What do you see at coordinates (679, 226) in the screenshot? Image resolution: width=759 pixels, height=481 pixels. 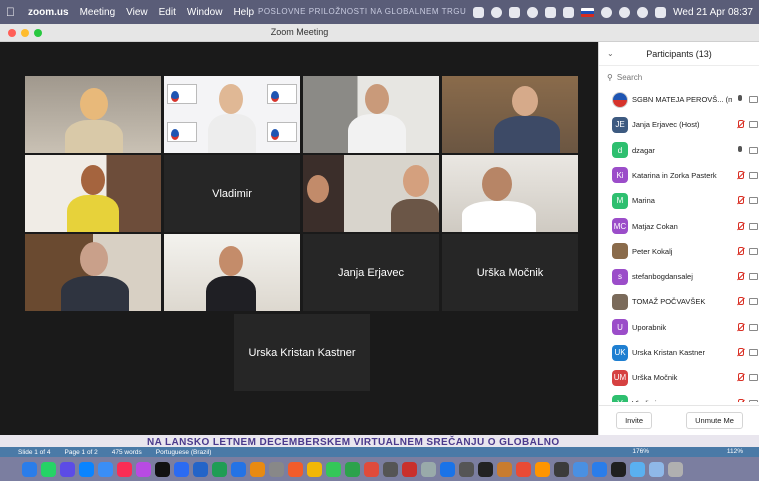 I see `participant-row: MC Matjaz Cokan` at bounding box center [679, 226].